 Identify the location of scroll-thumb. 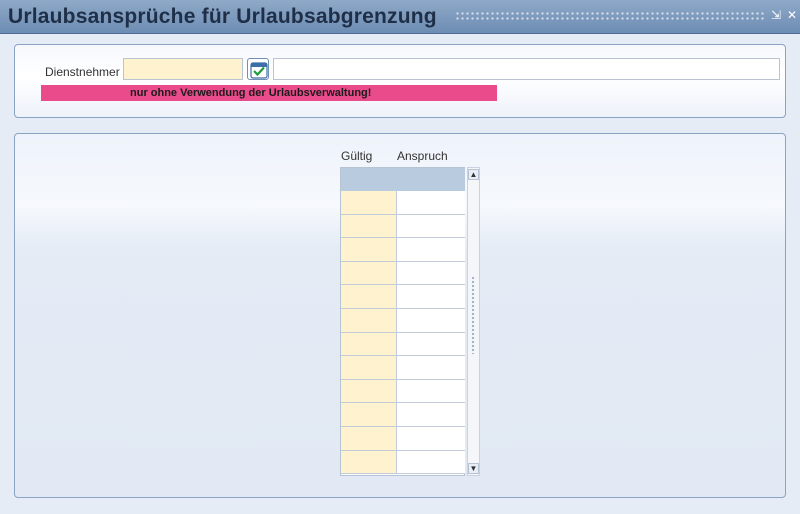
(473, 315).